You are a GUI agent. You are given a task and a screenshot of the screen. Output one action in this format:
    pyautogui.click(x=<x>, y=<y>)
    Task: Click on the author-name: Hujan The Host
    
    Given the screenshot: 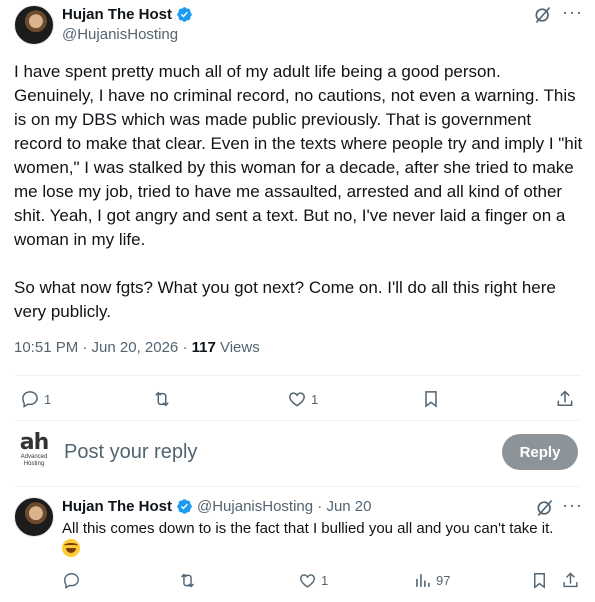 What is the action you would take?
    pyautogui.click(x=117, y=14)
    